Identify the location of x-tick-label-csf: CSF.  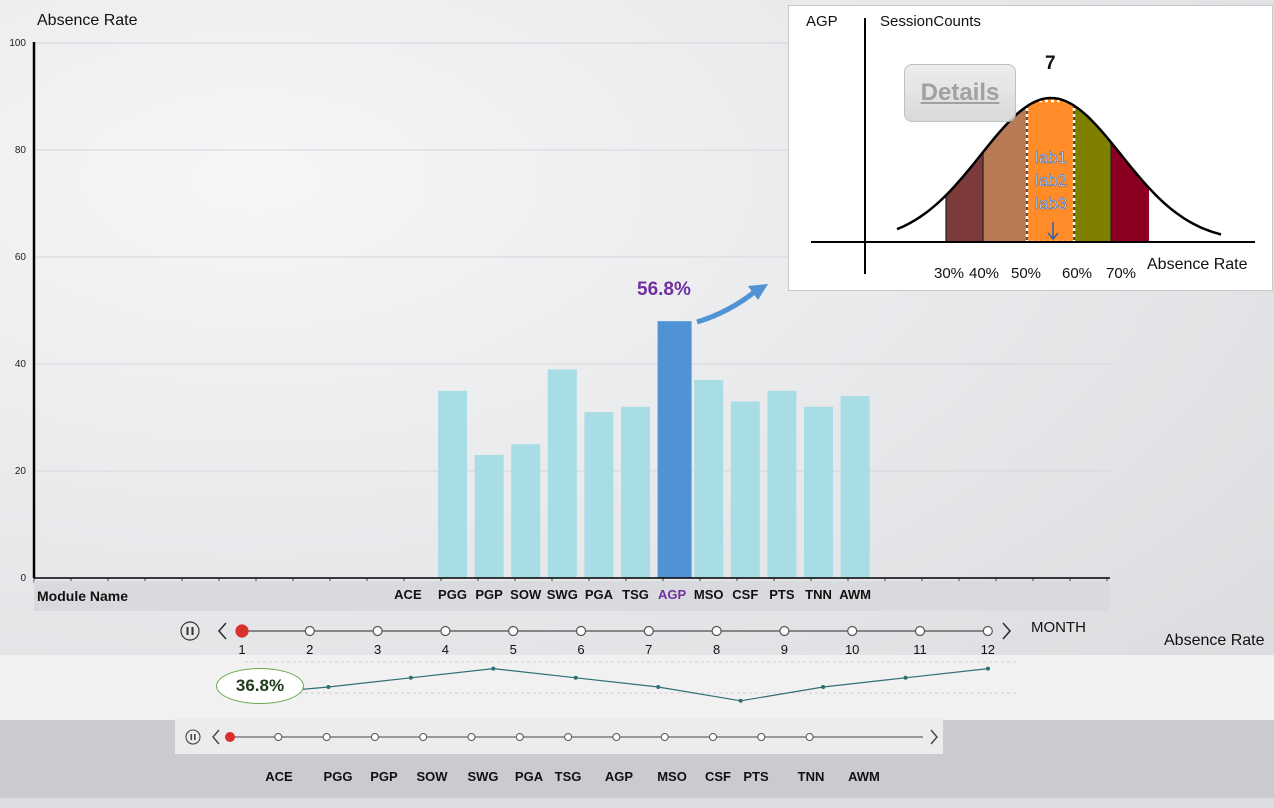
(745, 594).